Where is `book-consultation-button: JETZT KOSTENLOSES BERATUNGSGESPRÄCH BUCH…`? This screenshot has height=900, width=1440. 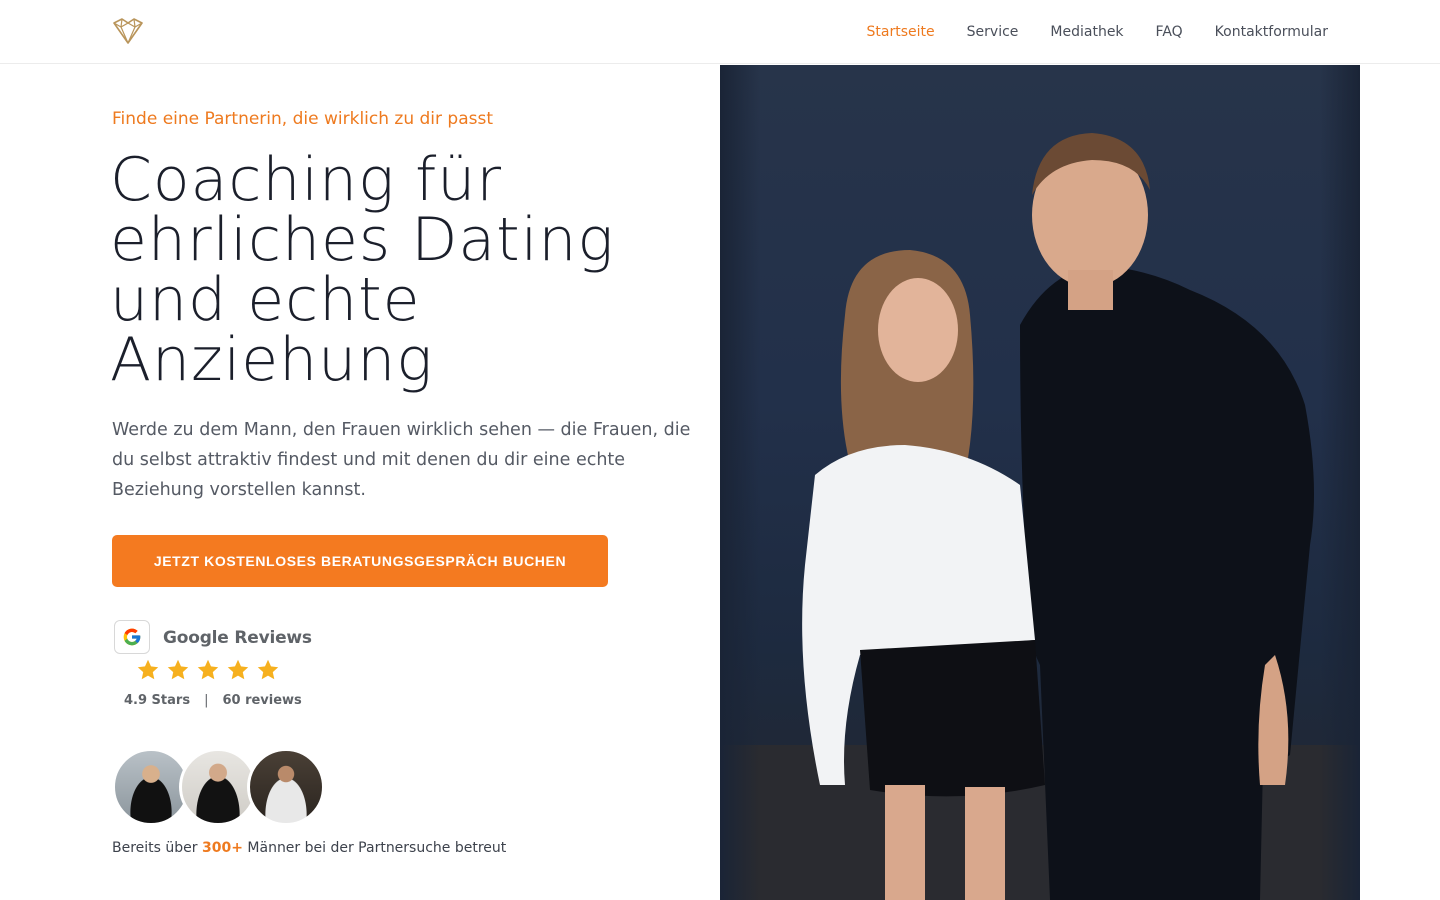 book-consultation-button: JETZT KOSTENLOSES BERATUNGSGESPRÄCH BUCH… is located at coordinates (360, 561).